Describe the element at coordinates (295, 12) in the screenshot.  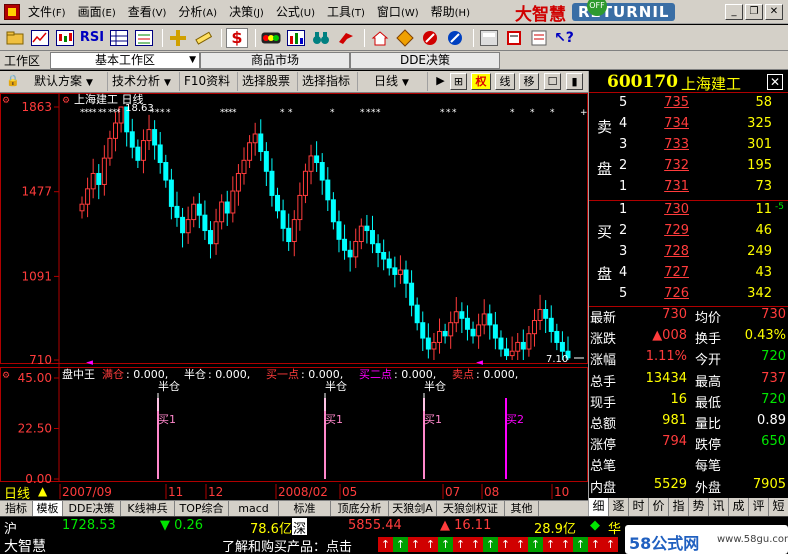
I see `menu-item: 公式(U)` at that location.